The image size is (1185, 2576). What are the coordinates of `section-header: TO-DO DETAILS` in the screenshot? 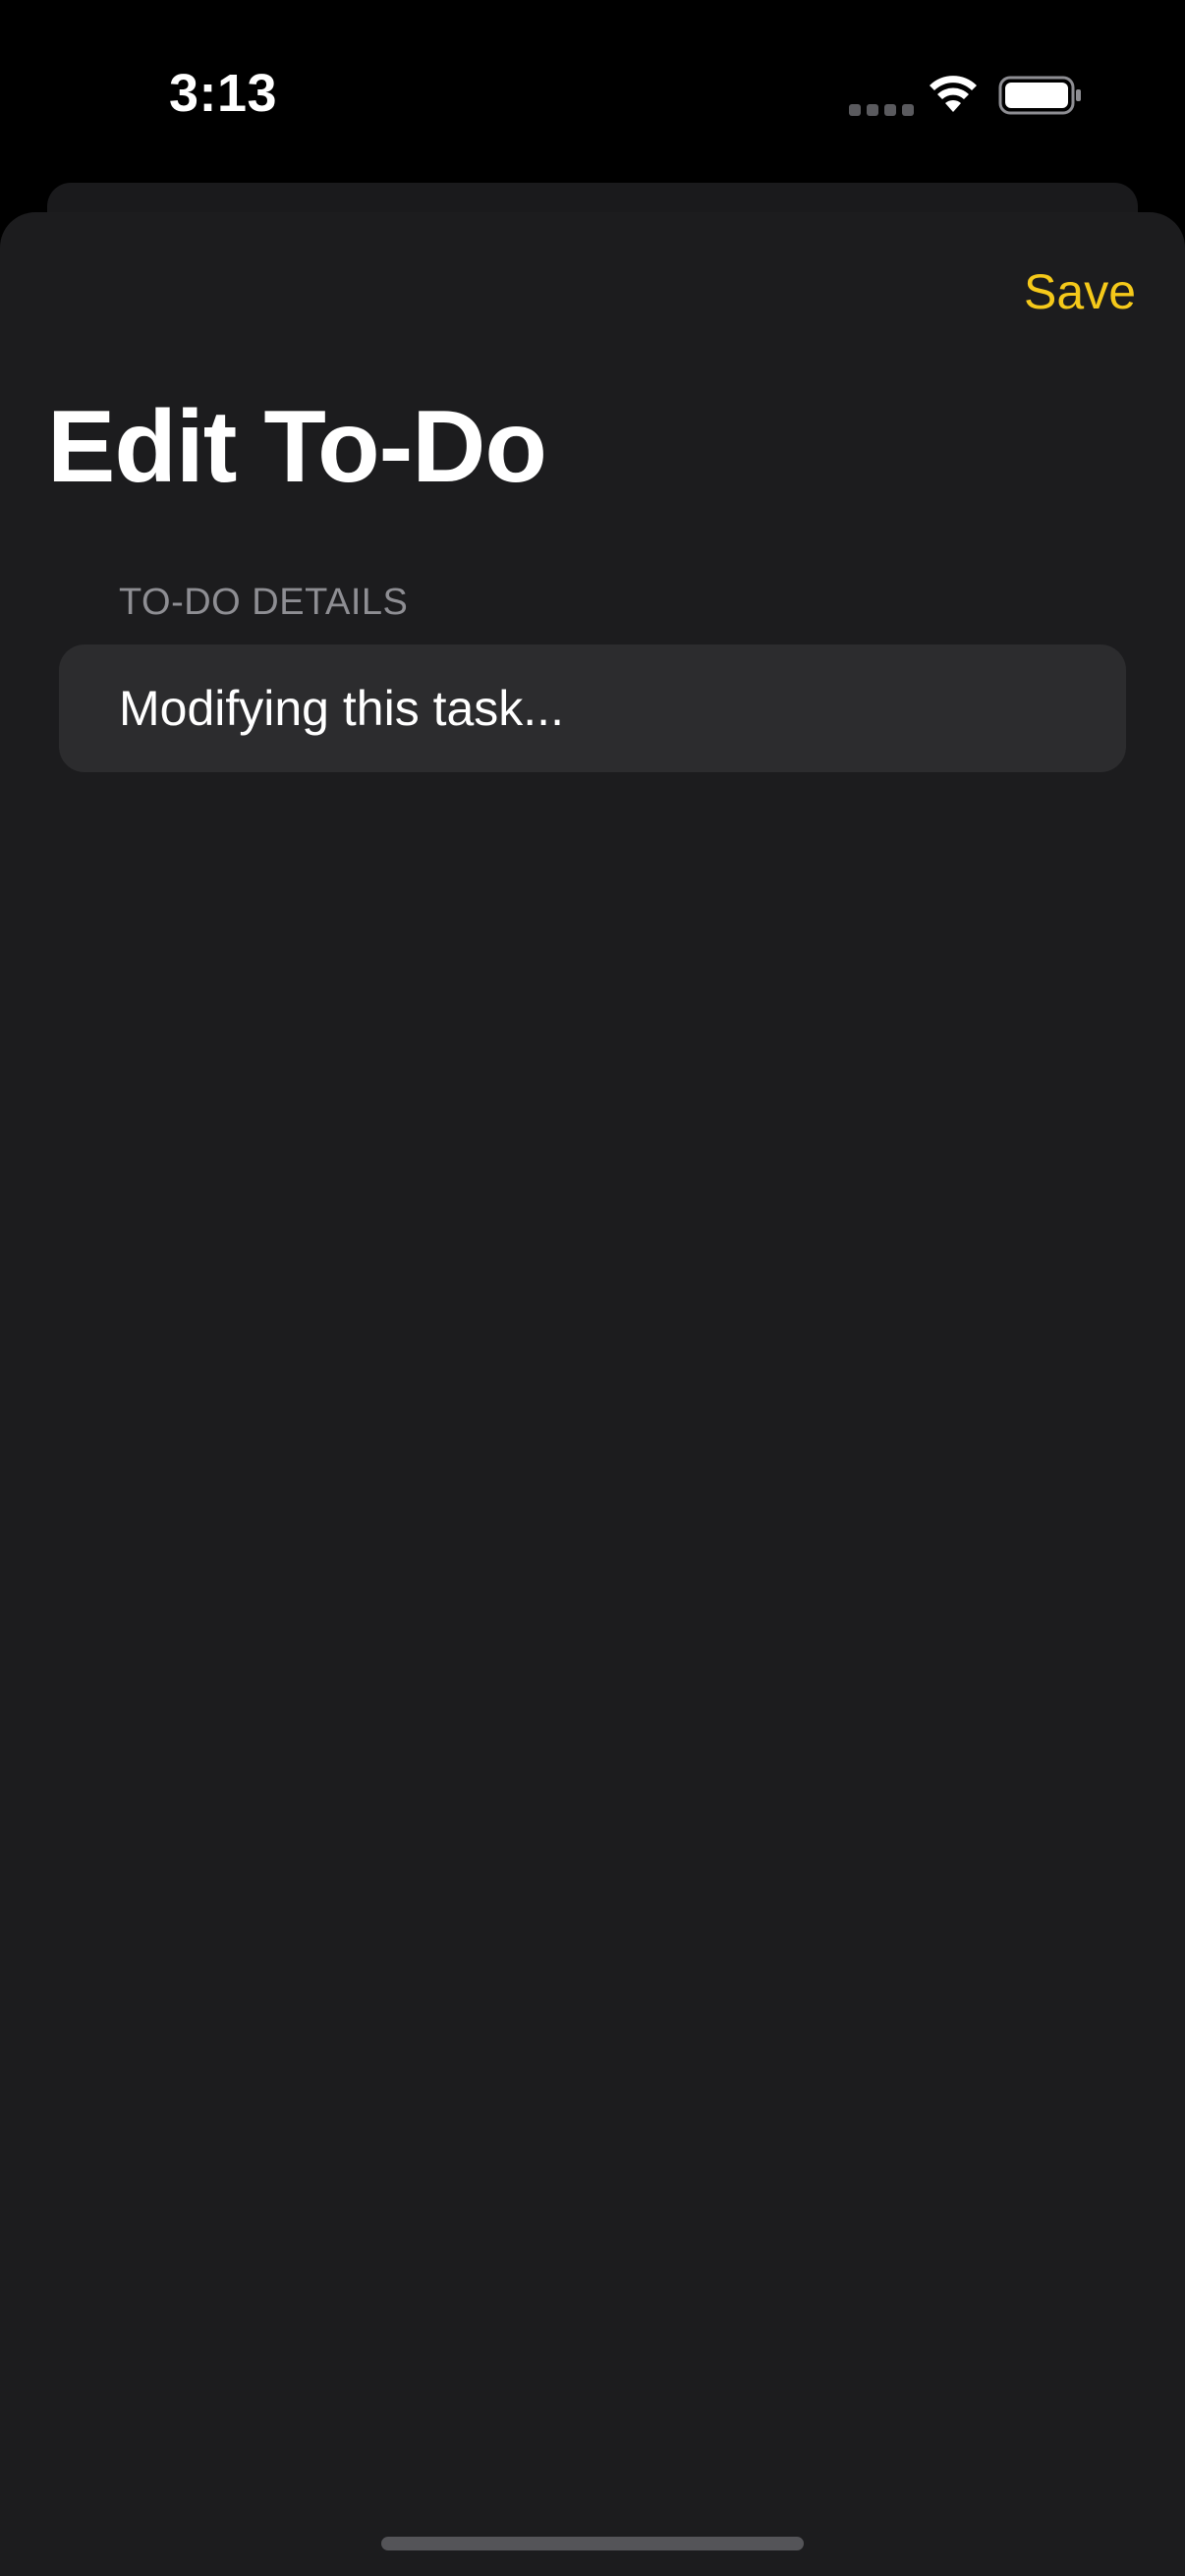 It's located at (264, 602).